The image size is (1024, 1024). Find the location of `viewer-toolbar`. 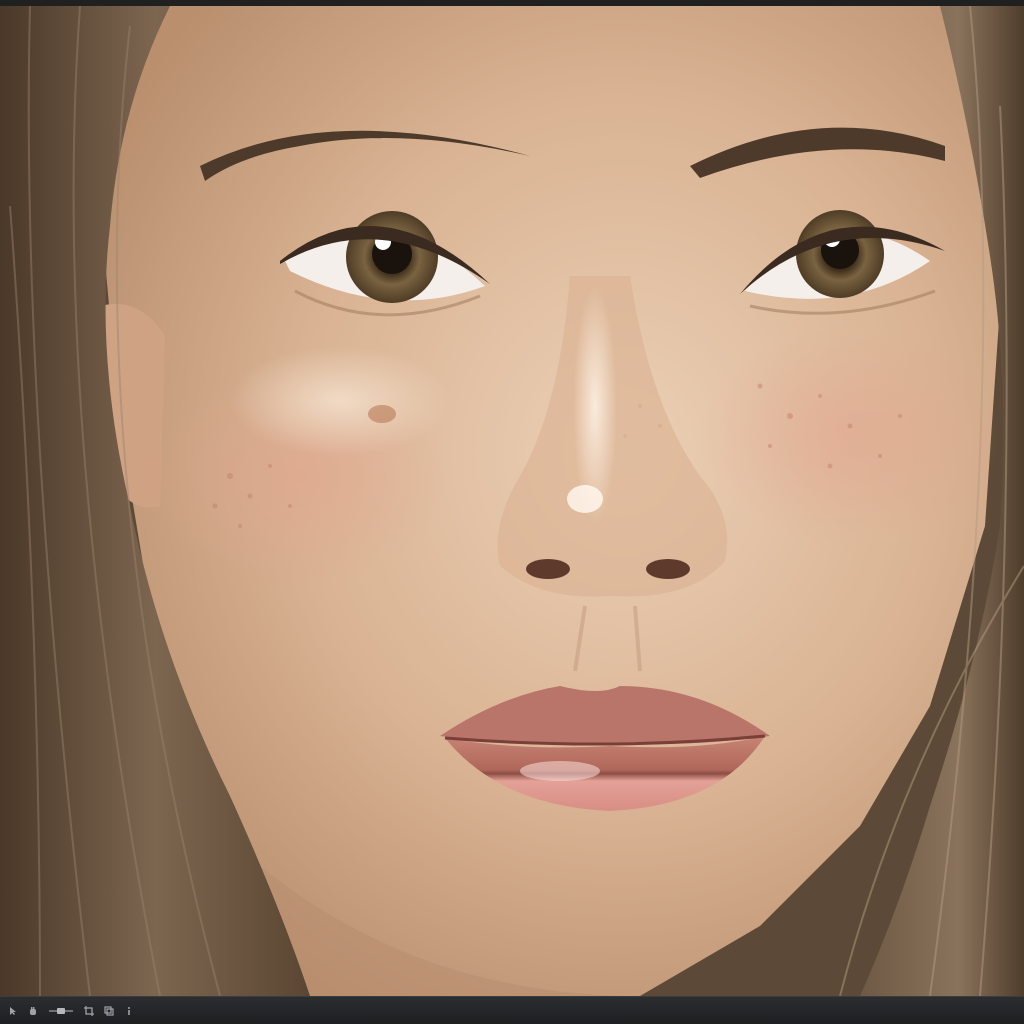

viewer-toolbar is located at coordinates (512, 1010).